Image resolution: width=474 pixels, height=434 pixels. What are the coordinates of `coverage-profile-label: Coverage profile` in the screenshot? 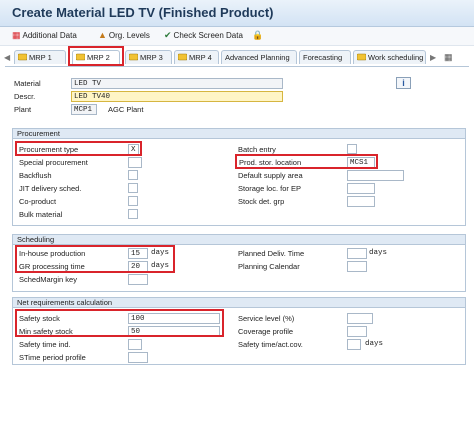 It's located at (266, 331).